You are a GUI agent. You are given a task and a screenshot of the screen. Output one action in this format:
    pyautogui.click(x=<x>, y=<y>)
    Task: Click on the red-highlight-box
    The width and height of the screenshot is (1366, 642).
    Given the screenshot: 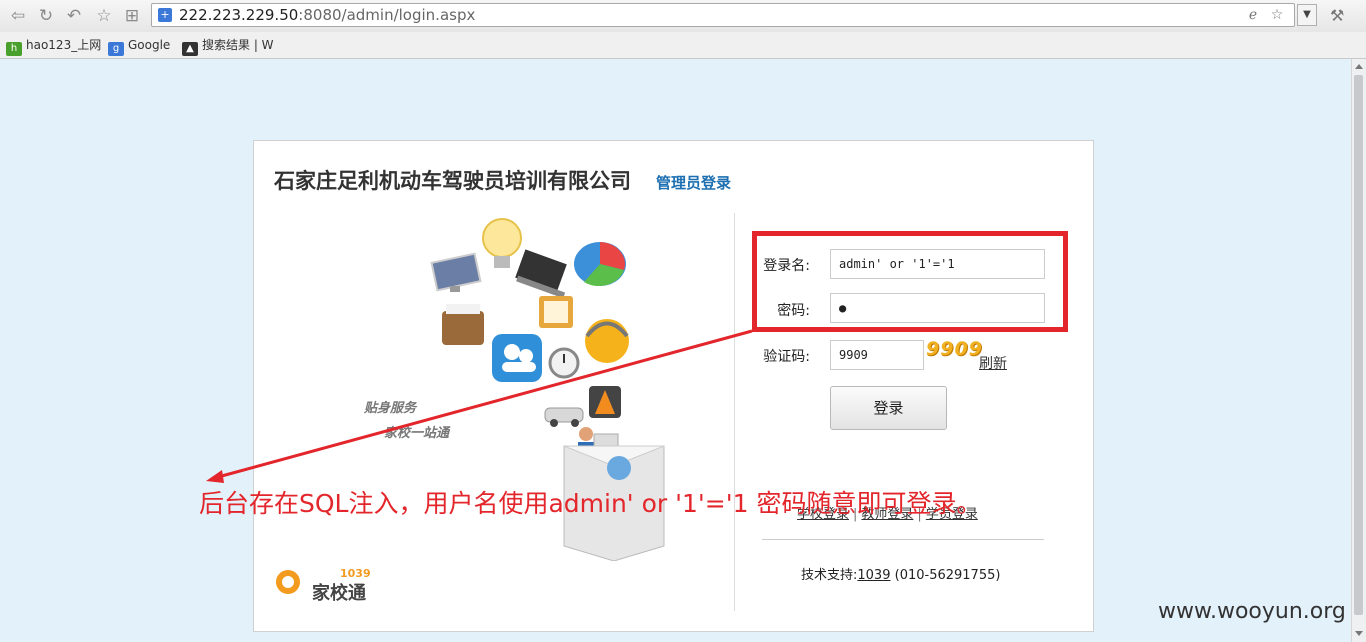 What is the action you would take?
    pyautogui.click(x=910, y=281)
    